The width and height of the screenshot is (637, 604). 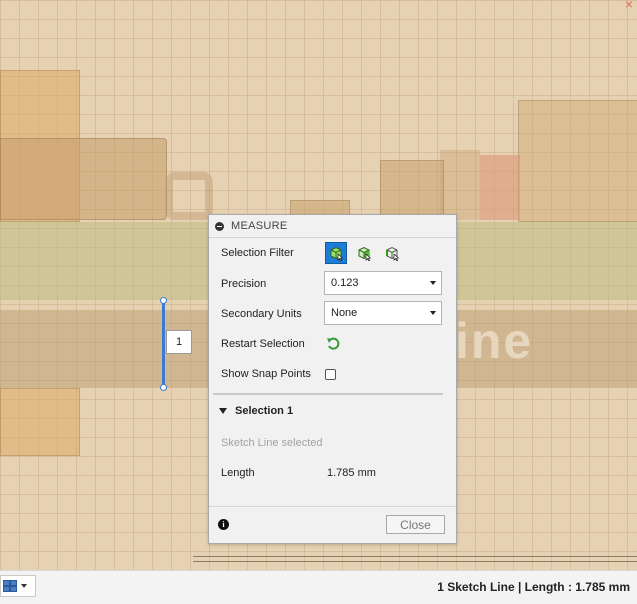 What do you see at coordinates (415, 524) in the screenshot?
I see `close-button: Close` at bounding box center [415, 524].